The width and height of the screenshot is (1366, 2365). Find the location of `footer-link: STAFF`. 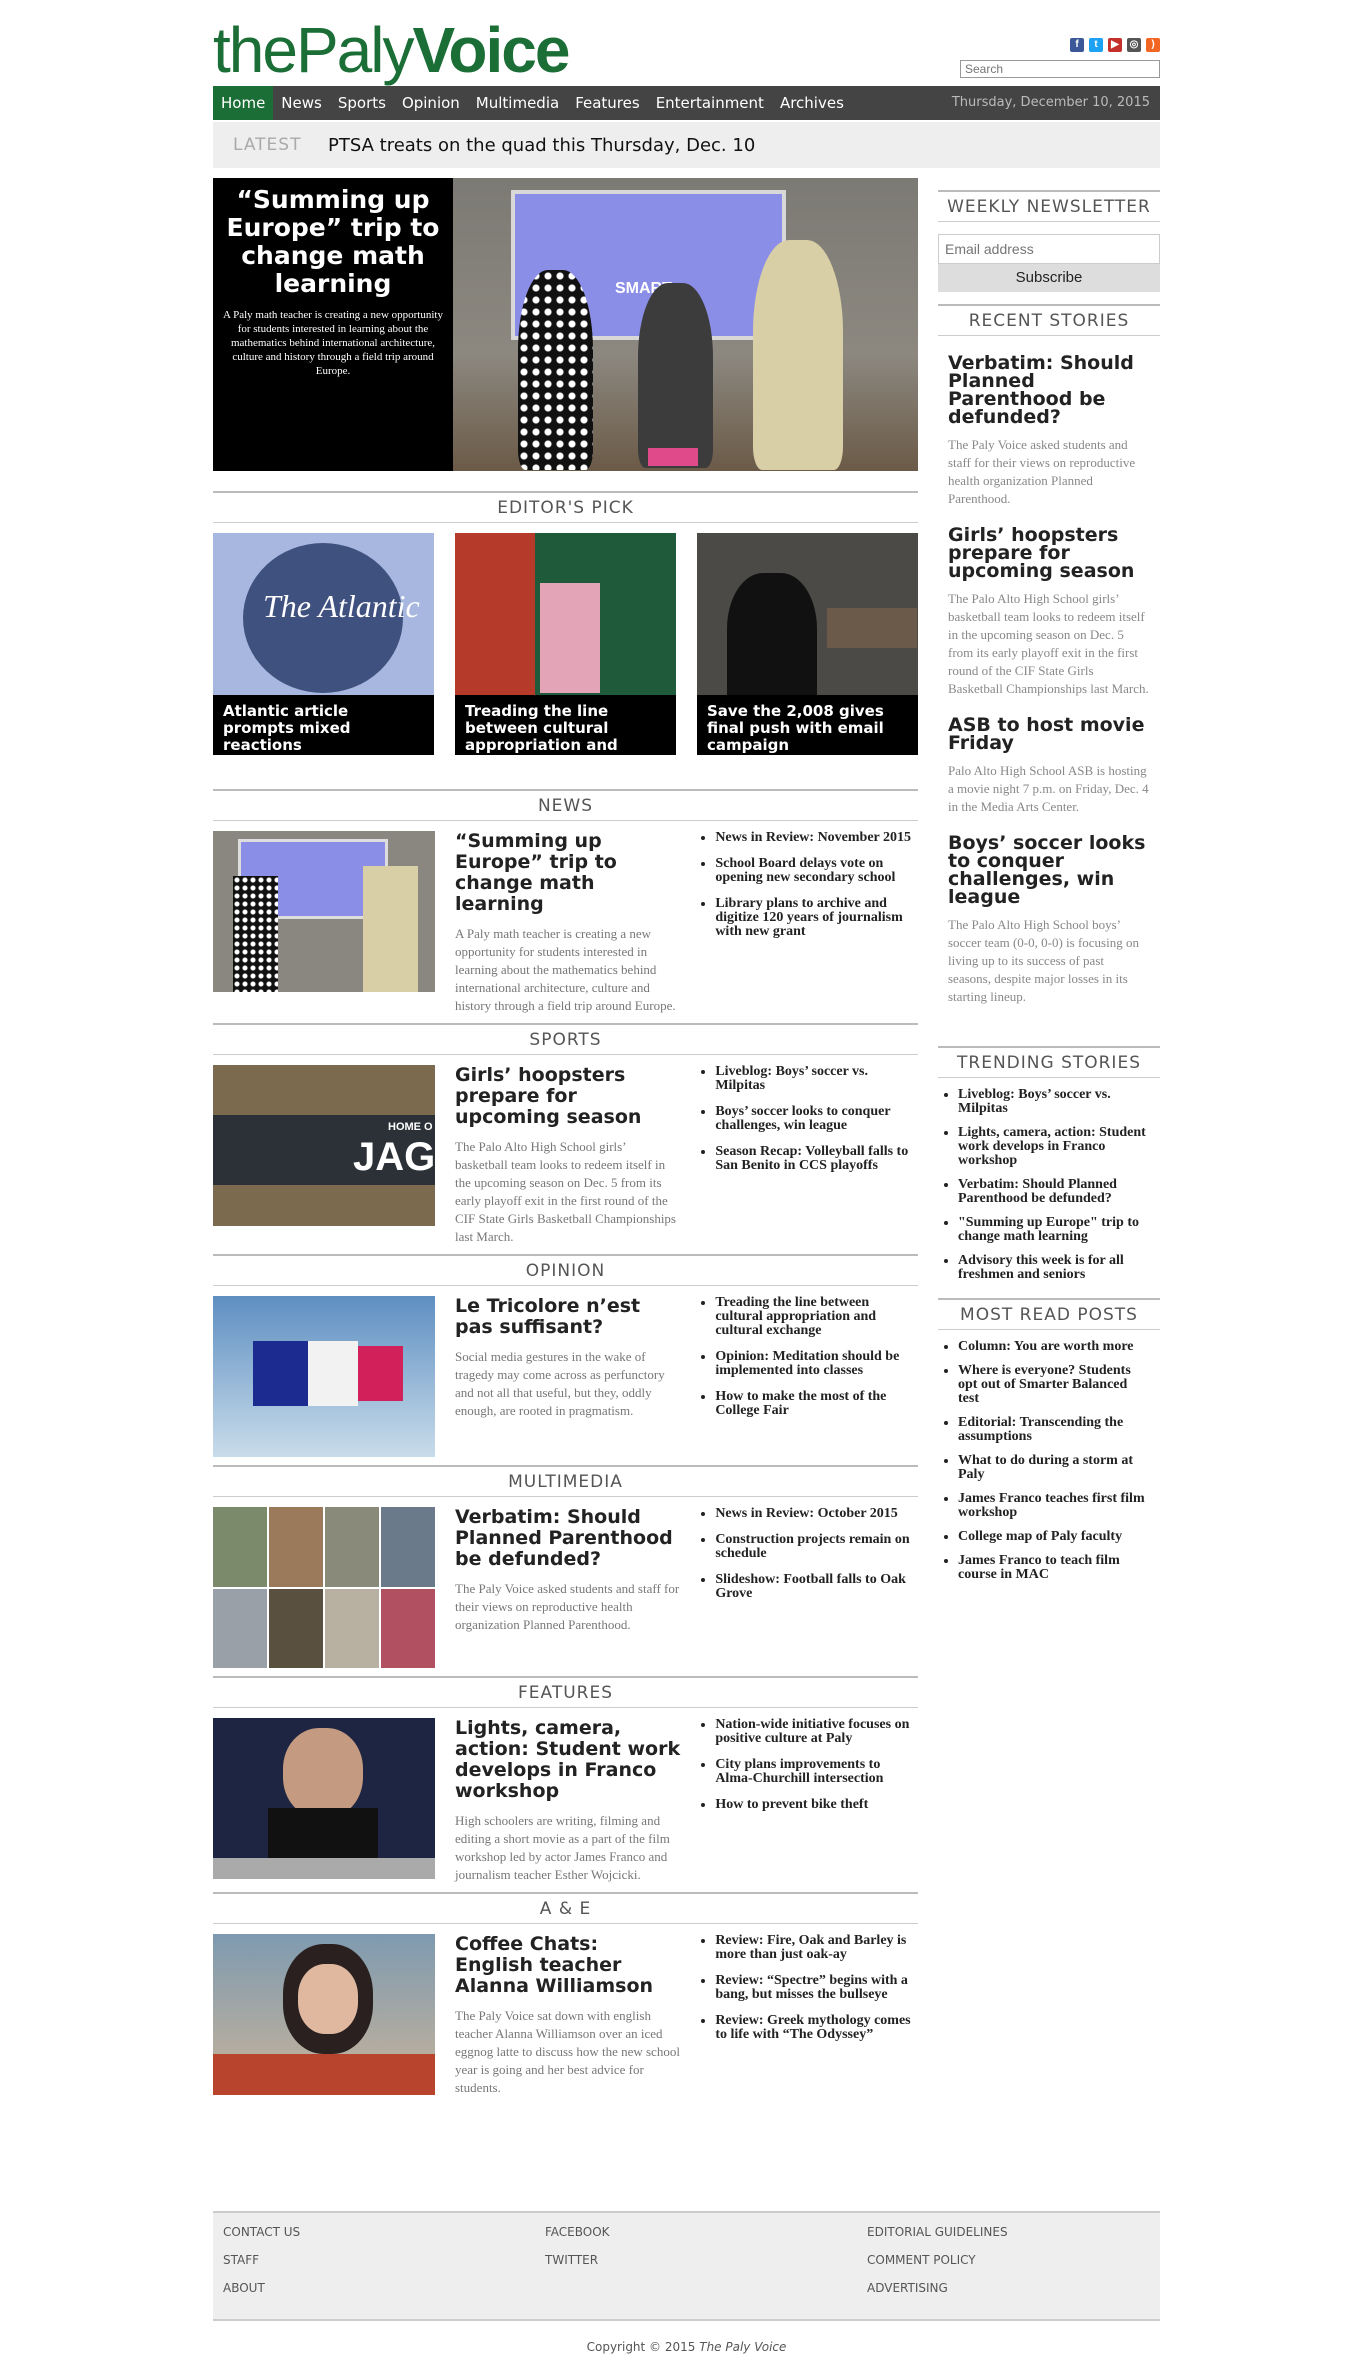

footer-link: STAFF is located at coordinates (261, 2260).